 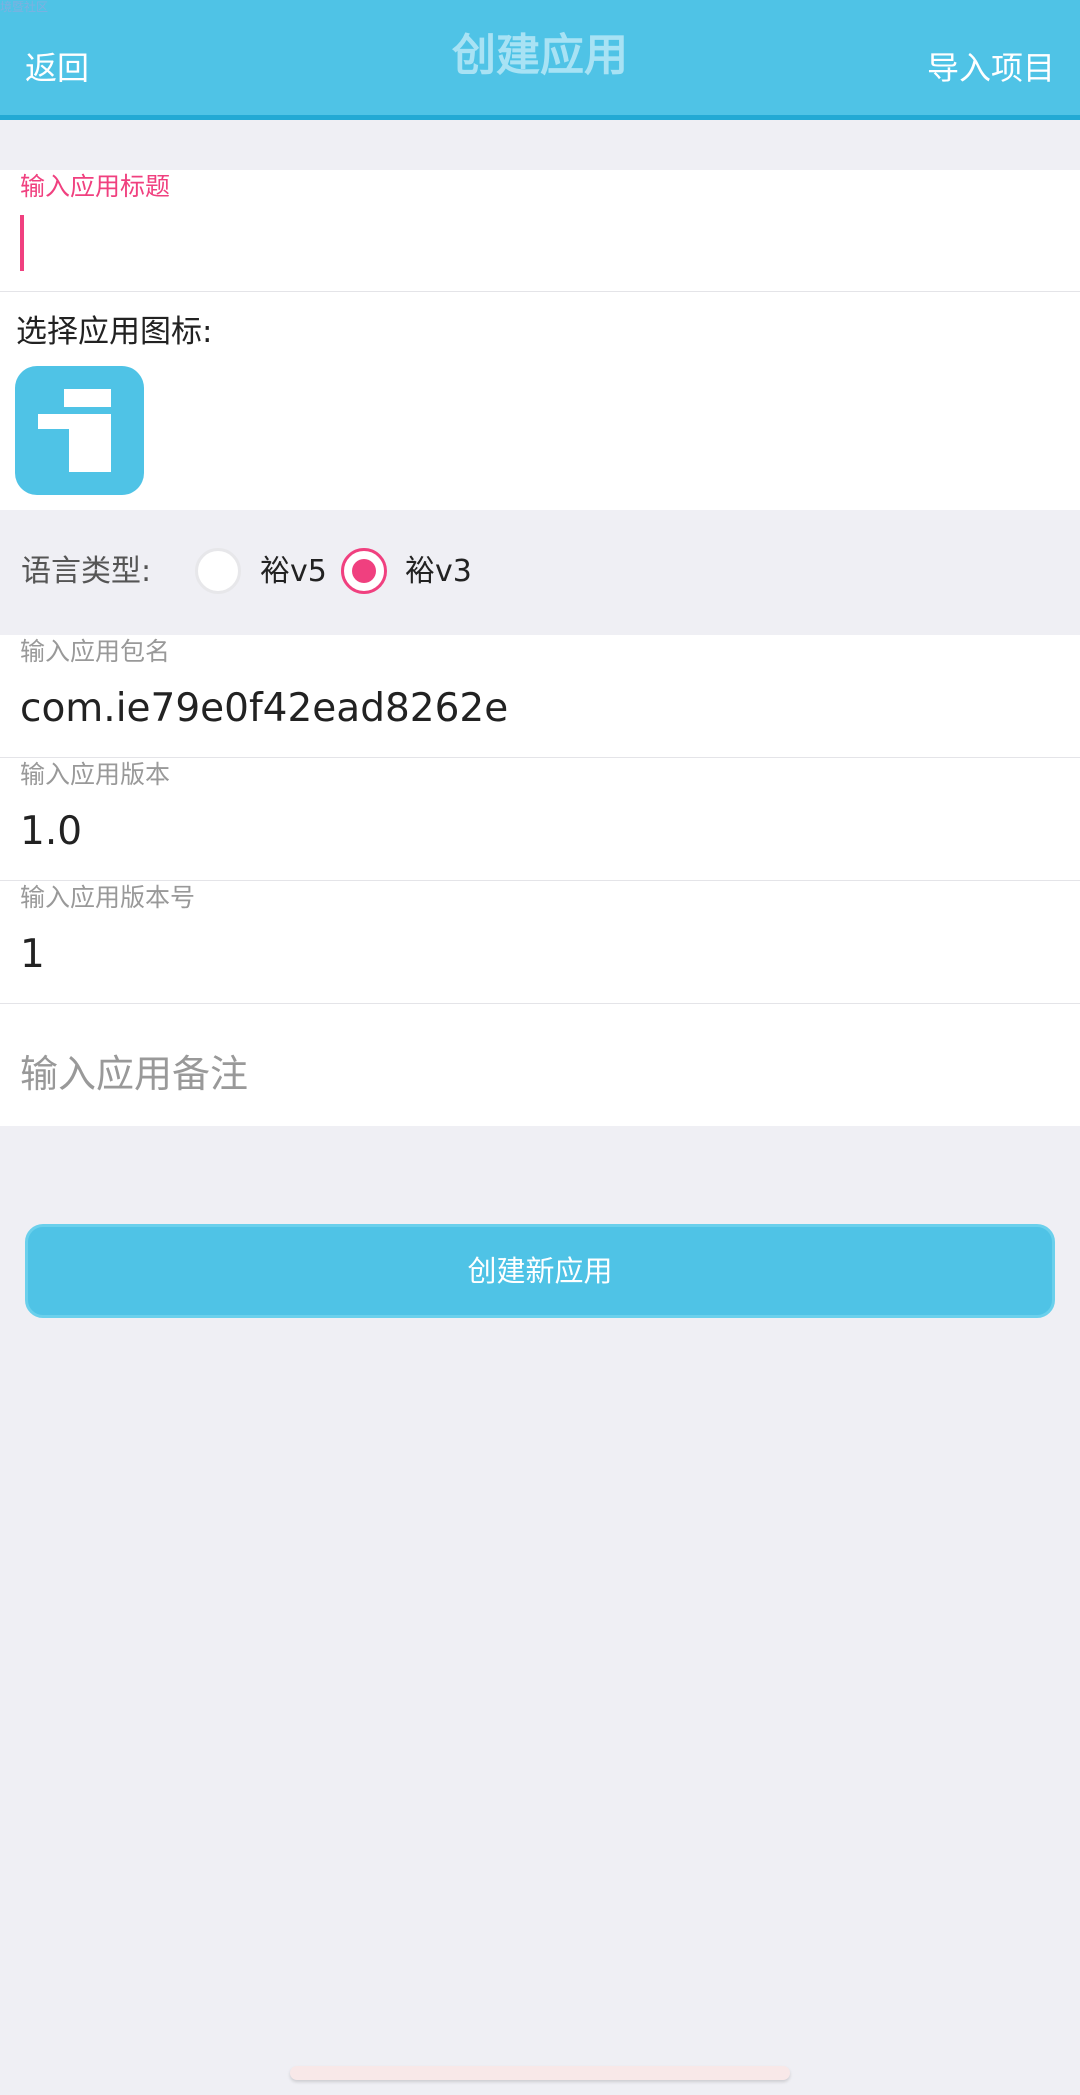 What do you see at coordinates (79, 430) in the screenshot?
I see `app-i-icon` at bounding box center [79, 430].